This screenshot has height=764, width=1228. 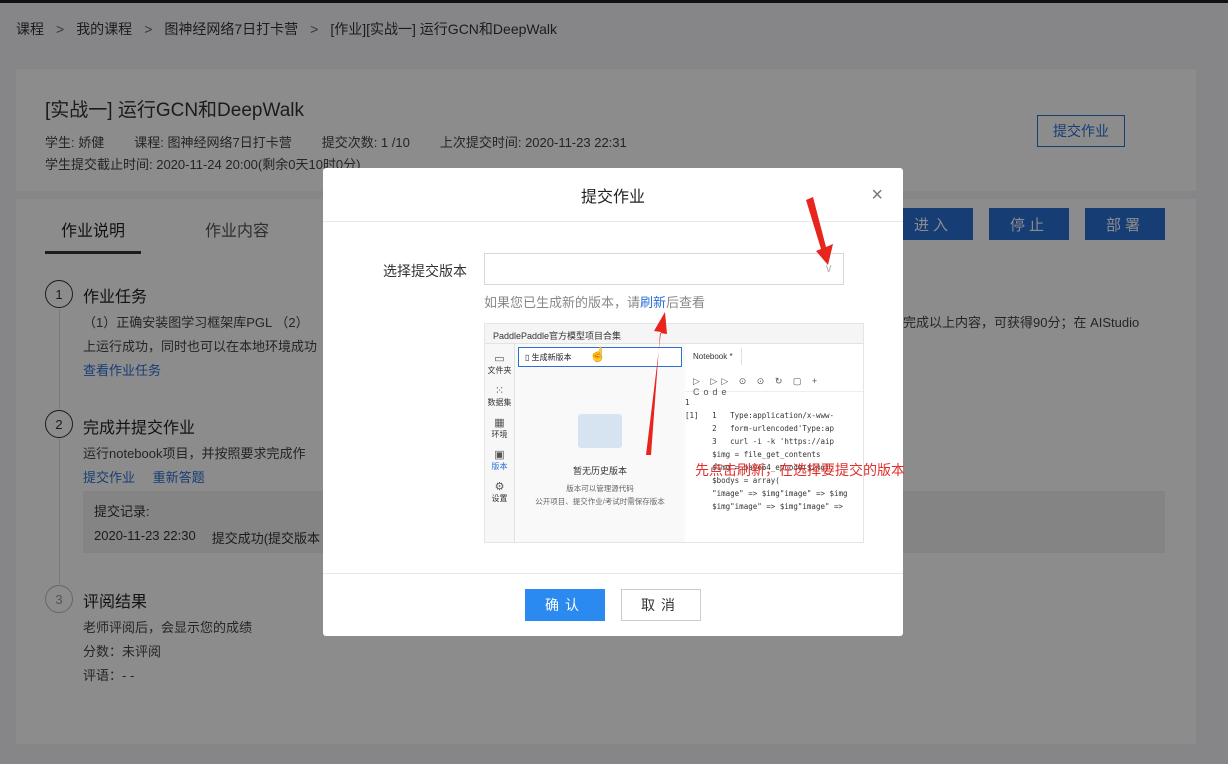 I want to click on preview-empty-desc: 公开项目、提交作业/考试时需保存版本, so click(x=600, y=501).